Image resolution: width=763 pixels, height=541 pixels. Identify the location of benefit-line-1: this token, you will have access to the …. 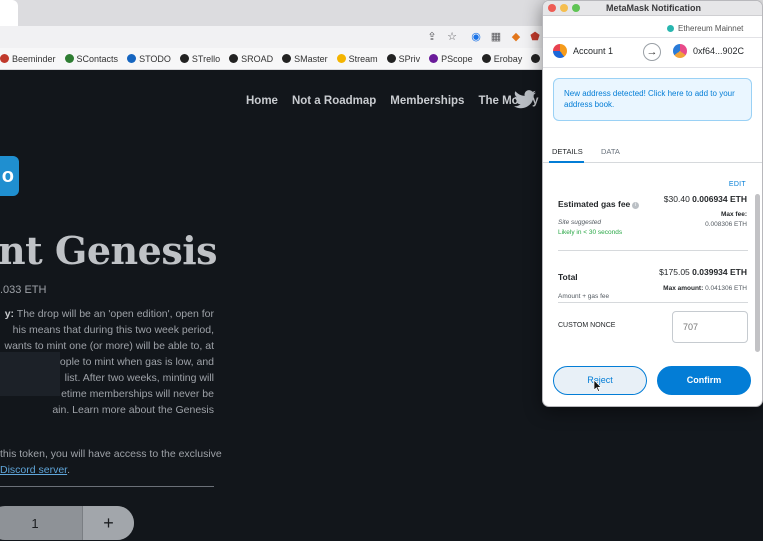
(111, 454).